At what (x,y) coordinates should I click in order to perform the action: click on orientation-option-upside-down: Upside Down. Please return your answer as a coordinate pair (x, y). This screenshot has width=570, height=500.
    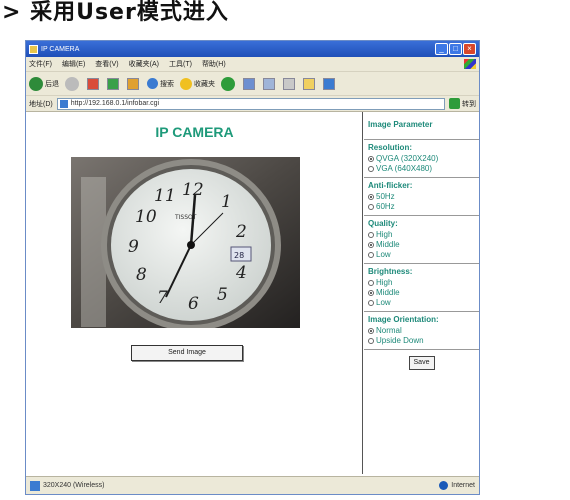
    Looking at the image, I should click on (421, 341).